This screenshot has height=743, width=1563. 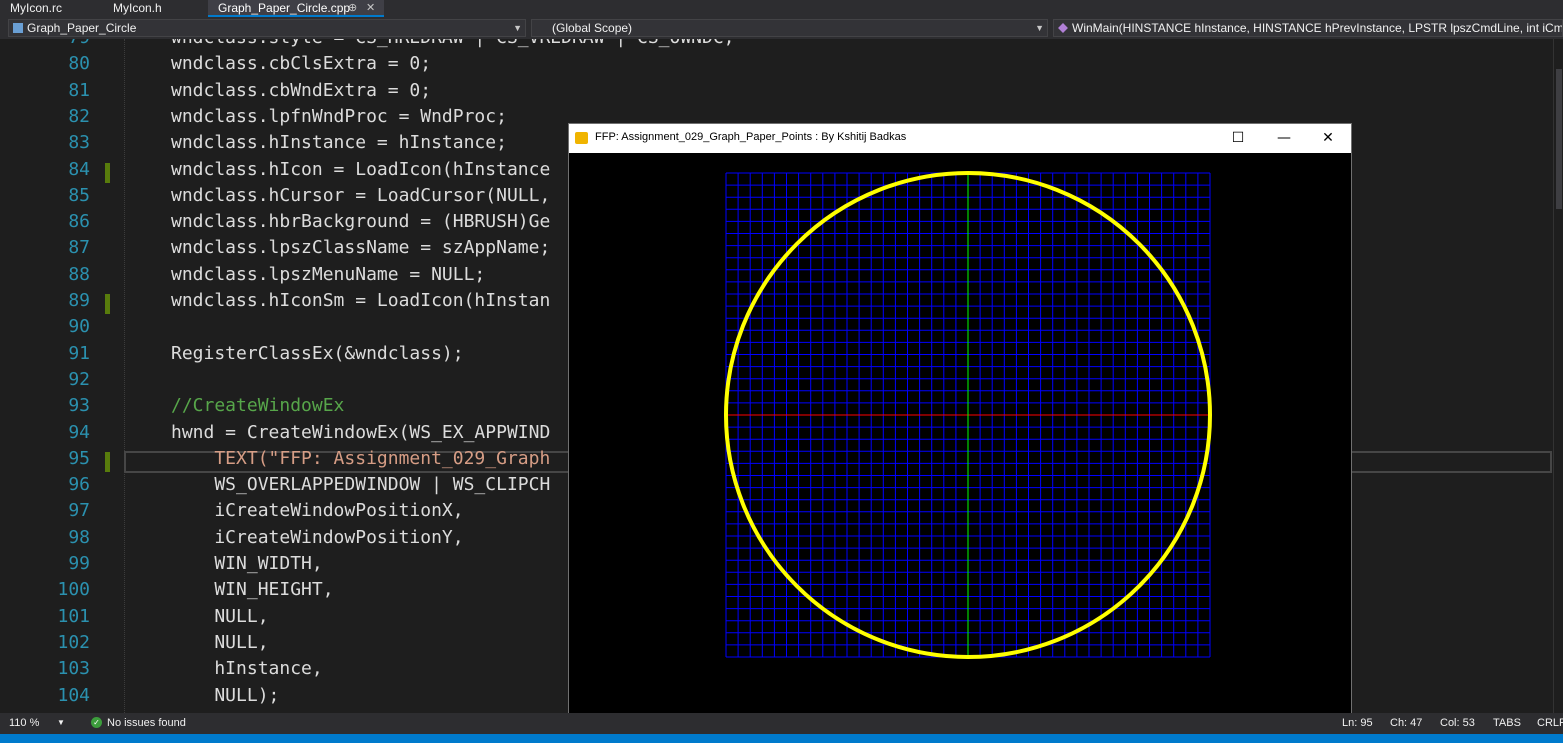 What do you see at coordinates (360, 247) in the screenshot?
I see `code-line: wndclass.lpszClassName = szAppName;` at bounding box center [360, 247].